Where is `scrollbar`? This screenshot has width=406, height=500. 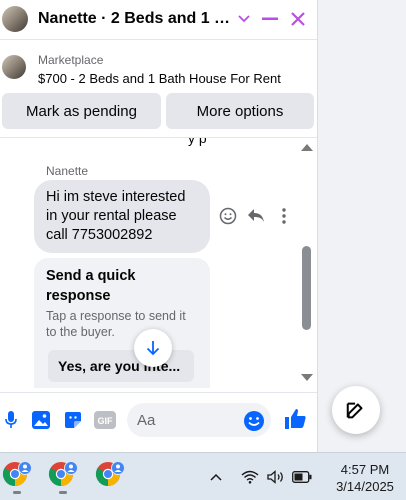
scrollbar is located at coordinates (307, 263).